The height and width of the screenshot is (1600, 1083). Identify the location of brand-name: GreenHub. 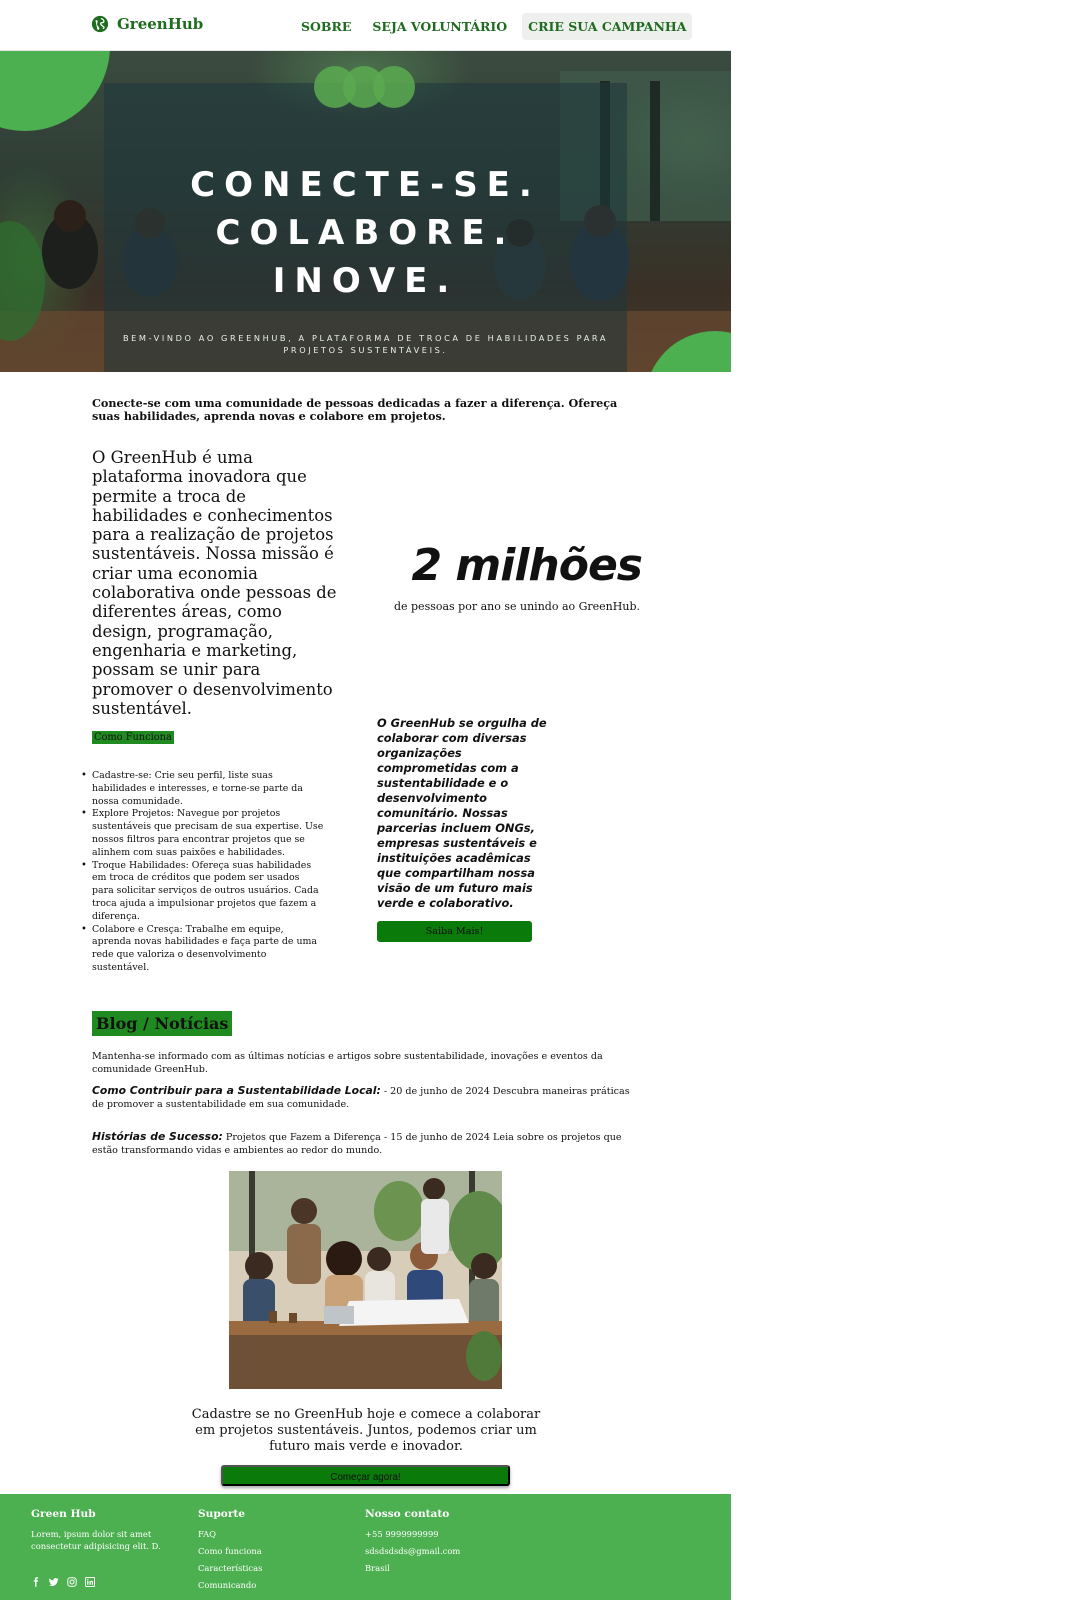
(160, 24).